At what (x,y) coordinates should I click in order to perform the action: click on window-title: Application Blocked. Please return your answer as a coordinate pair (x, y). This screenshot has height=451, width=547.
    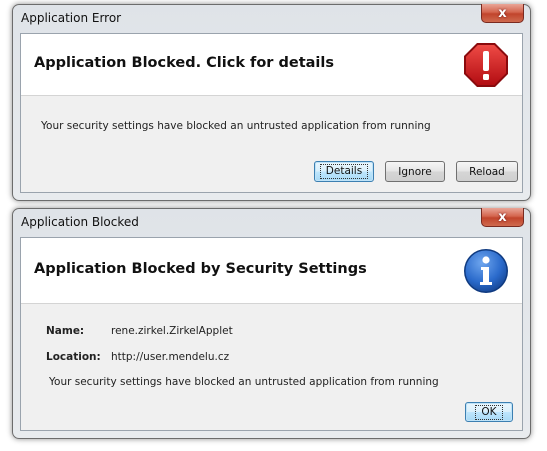
    Looking at the image, I should click on (80, 222).